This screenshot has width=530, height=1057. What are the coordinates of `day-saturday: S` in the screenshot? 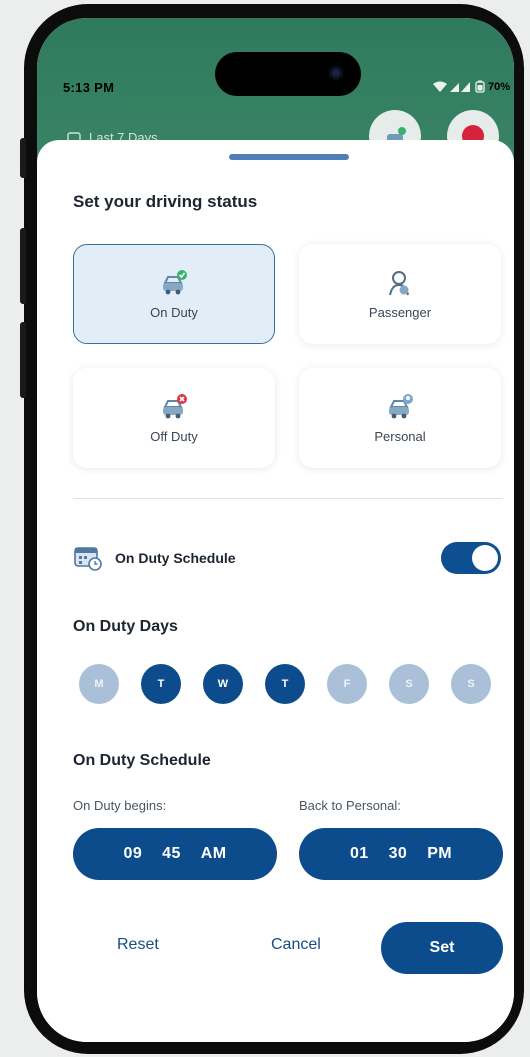 It's located at (409, 684).